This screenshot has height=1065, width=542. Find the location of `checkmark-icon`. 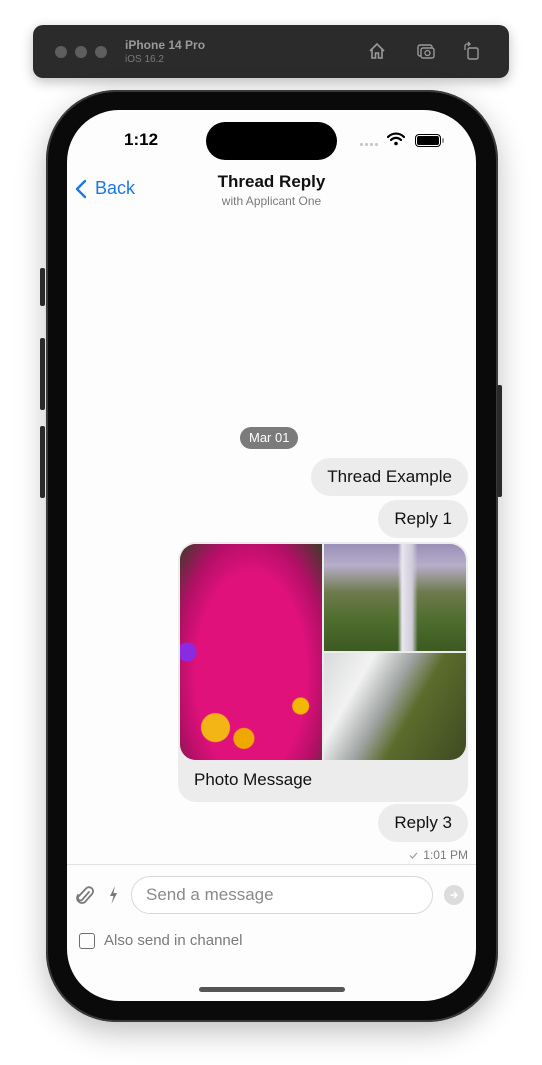

checkmark-icon is located at coordinates (413, 855).